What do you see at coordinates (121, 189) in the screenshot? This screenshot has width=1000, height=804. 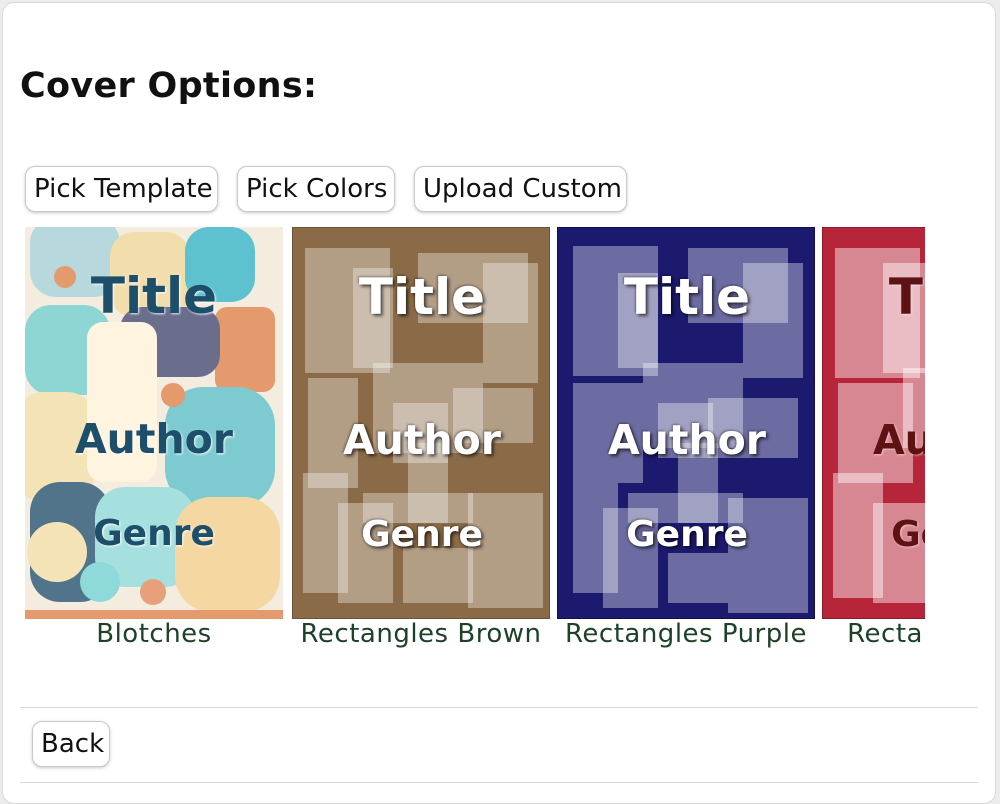 I see `pick-template-button: Pick Template` at bounding box center [121, 189].